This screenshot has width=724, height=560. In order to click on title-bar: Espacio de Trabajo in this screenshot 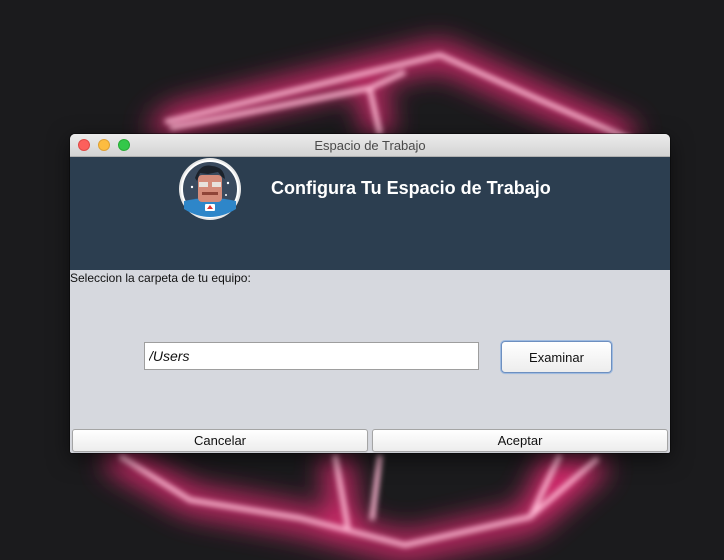, I will do `click(370, 145)`.